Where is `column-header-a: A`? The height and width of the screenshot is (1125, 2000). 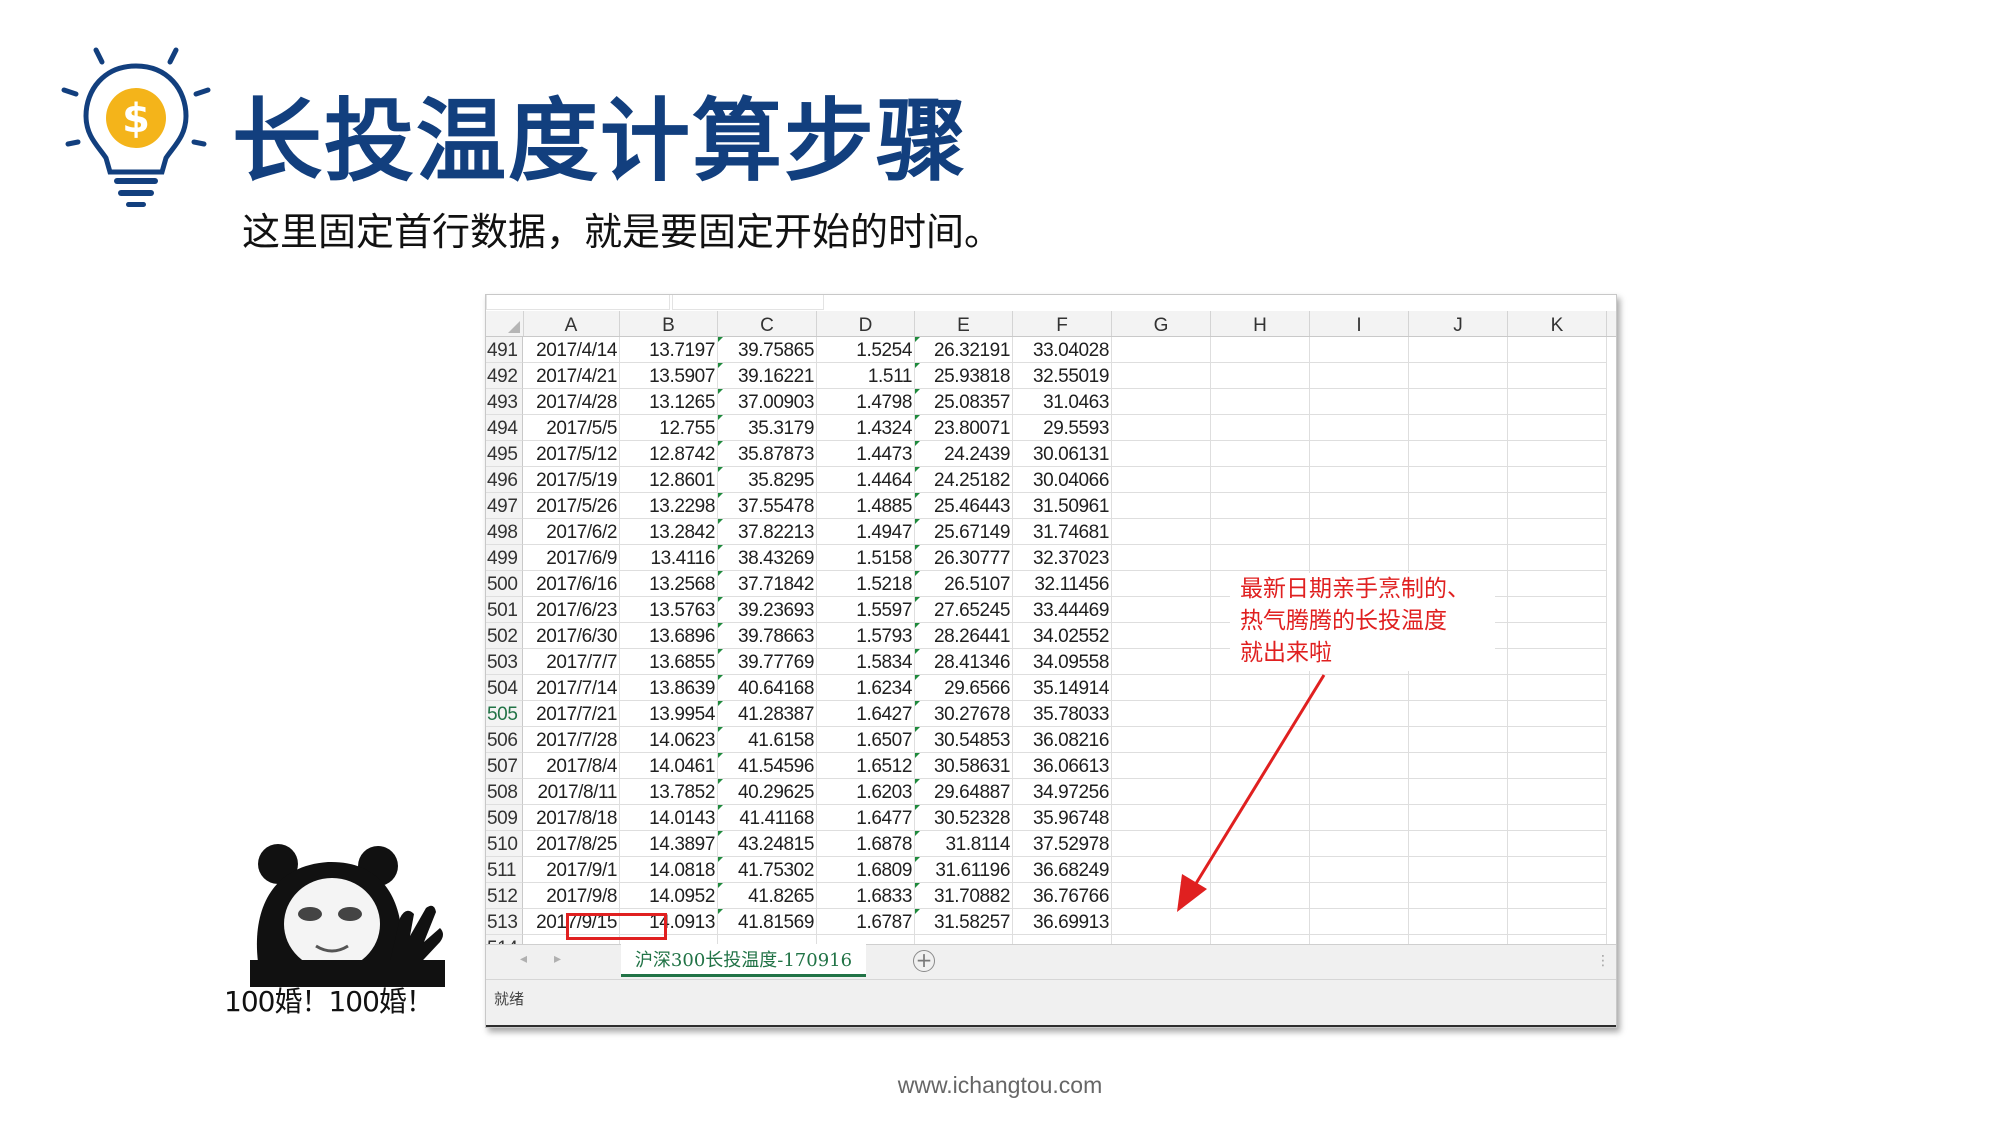 column-header-a: A is located at coordinates (571, 323).